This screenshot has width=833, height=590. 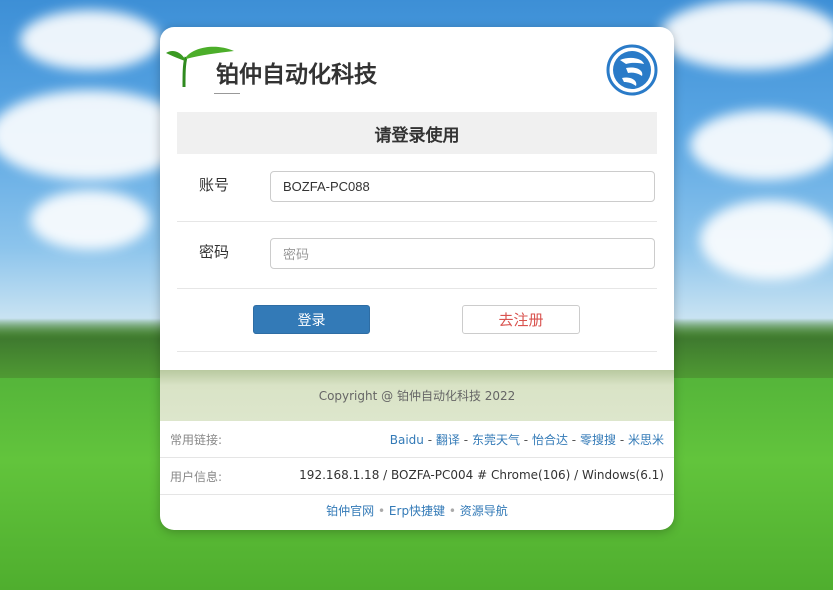 What do you see at coordinates (417, 133) in the screenshot?
I see `login-title: 请登录使用` at bounding box center [417, 133].